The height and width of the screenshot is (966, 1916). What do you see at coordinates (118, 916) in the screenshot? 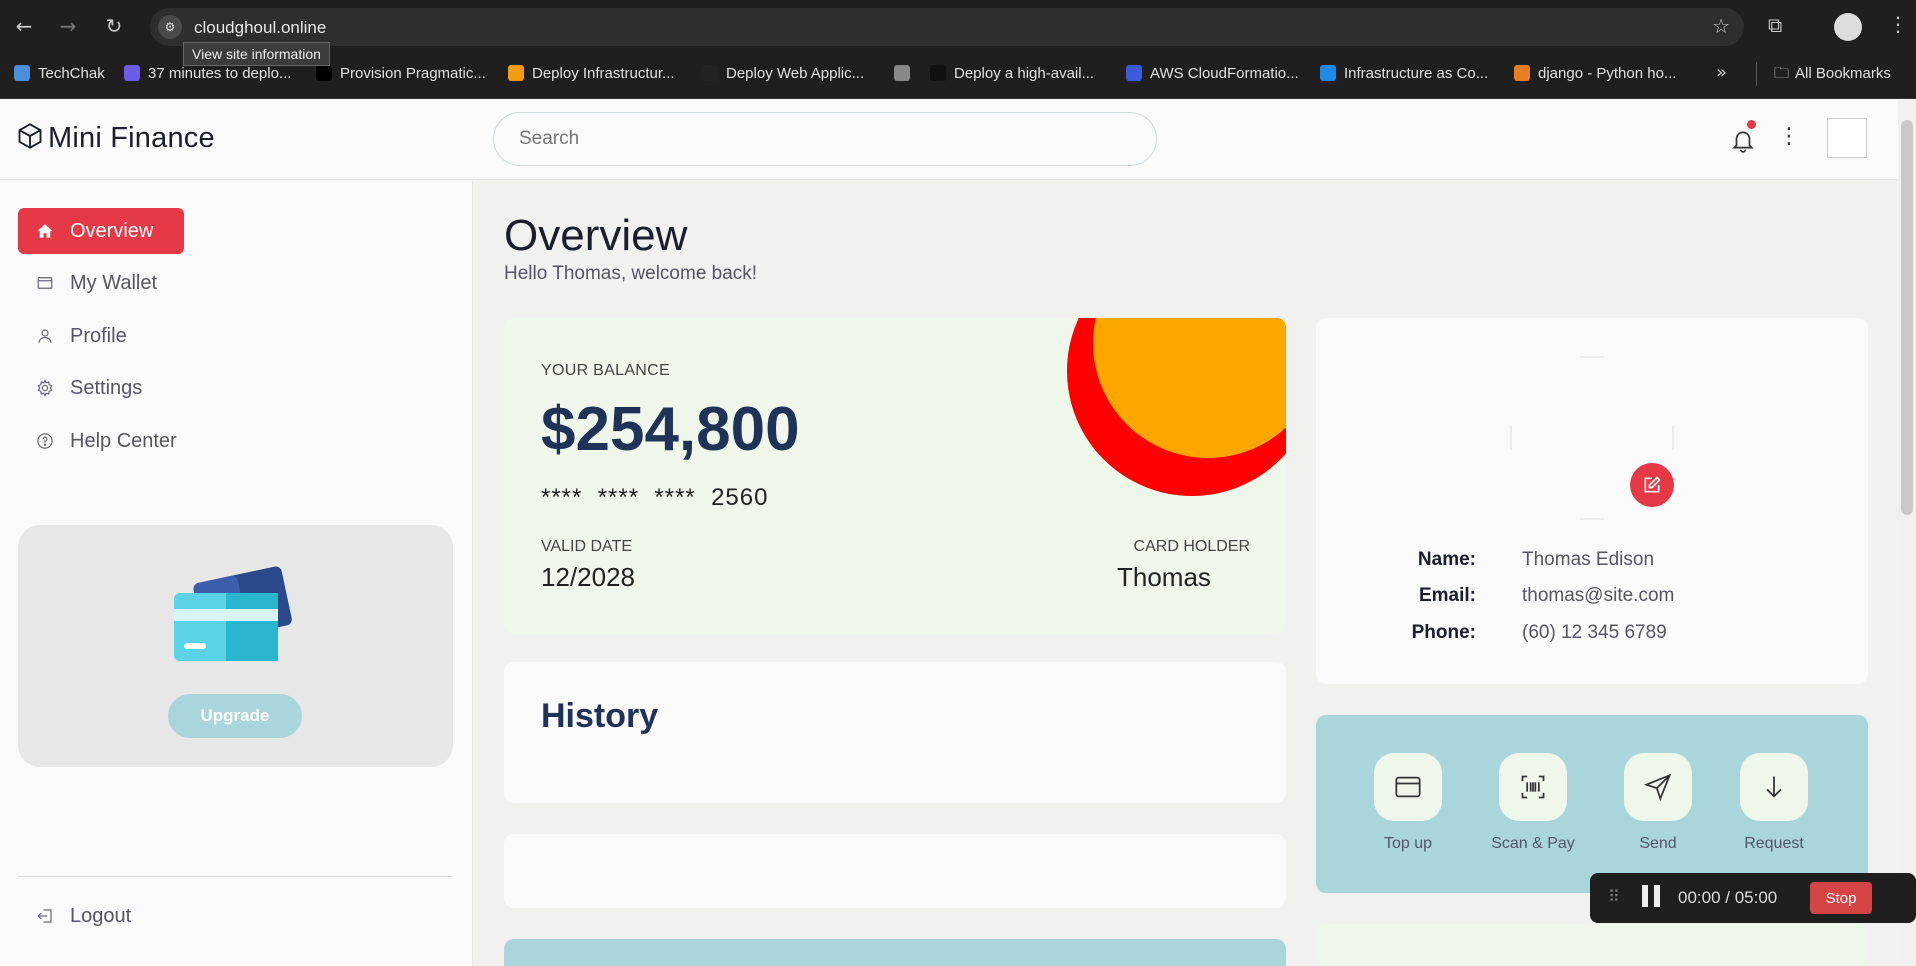
I see `logout-button: Logout` at bounding box center [118, 916].